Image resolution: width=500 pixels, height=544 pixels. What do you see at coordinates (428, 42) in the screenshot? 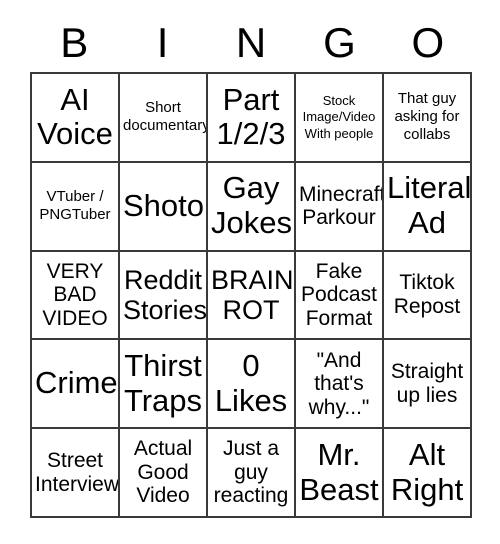
I see `bingo-header-letter-o: O` at bounding box center [428, 42].